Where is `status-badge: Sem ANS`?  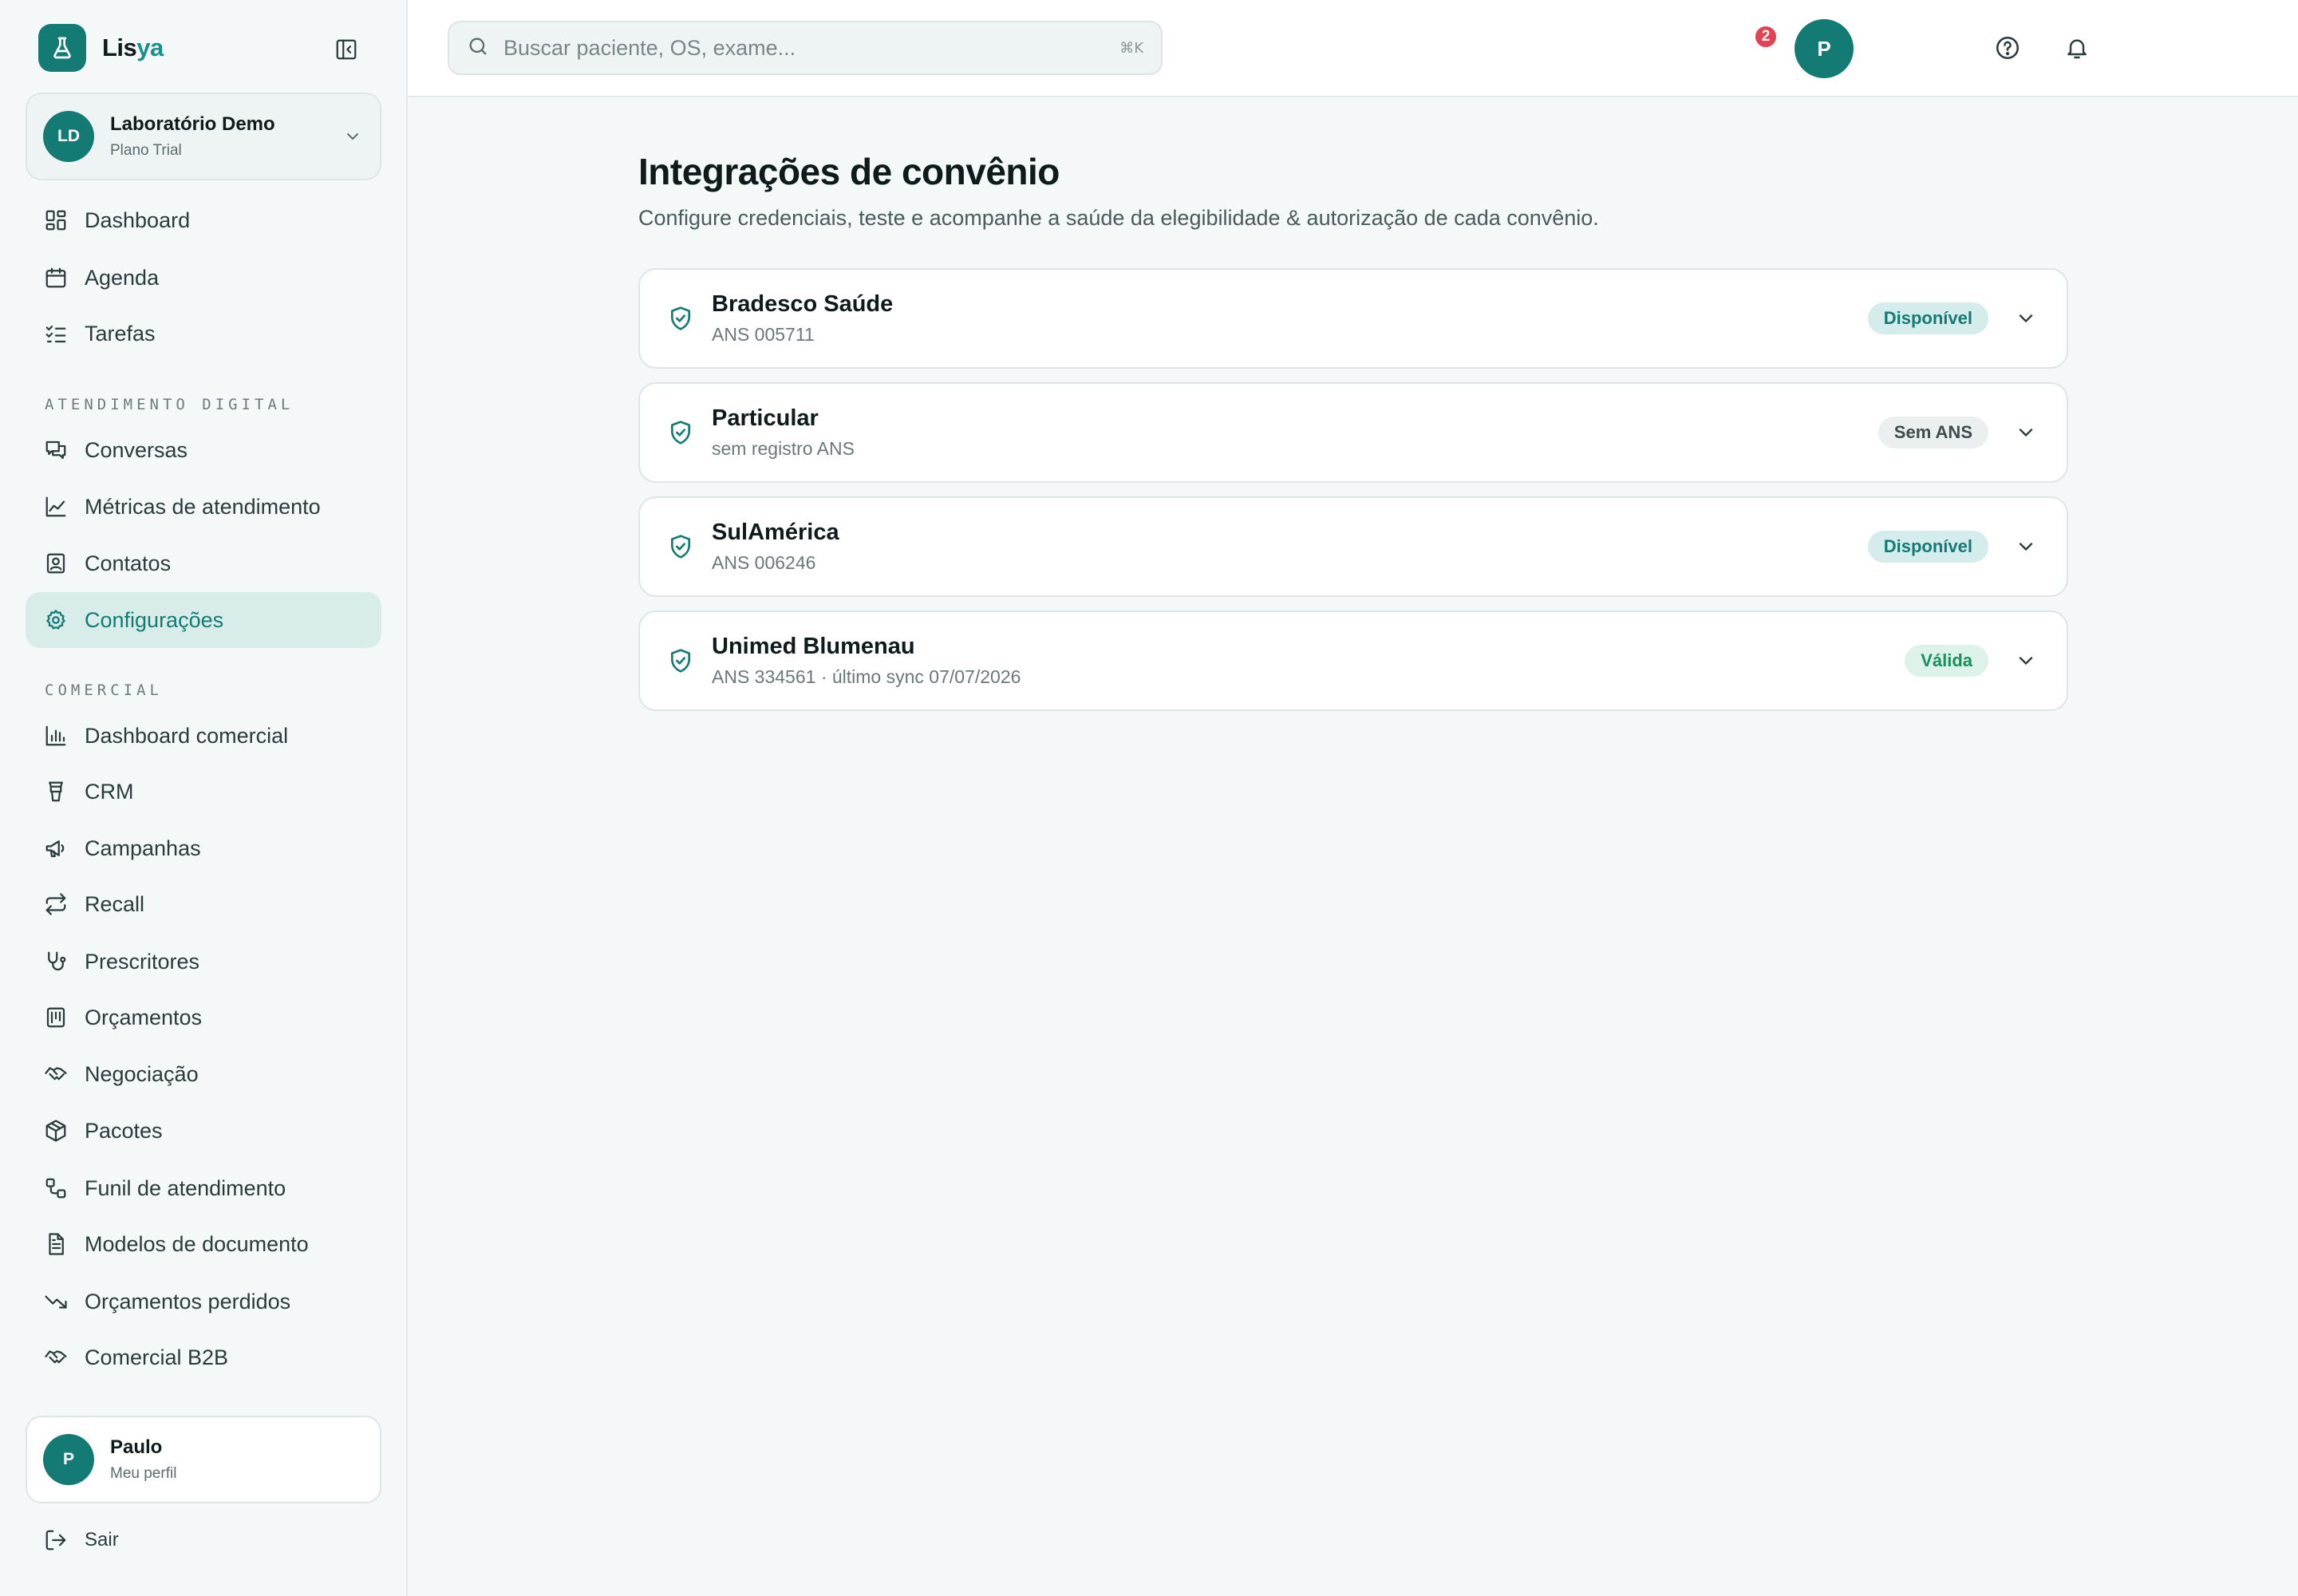
status-badge: Sem ANS is located at coordinates (1933, 432).